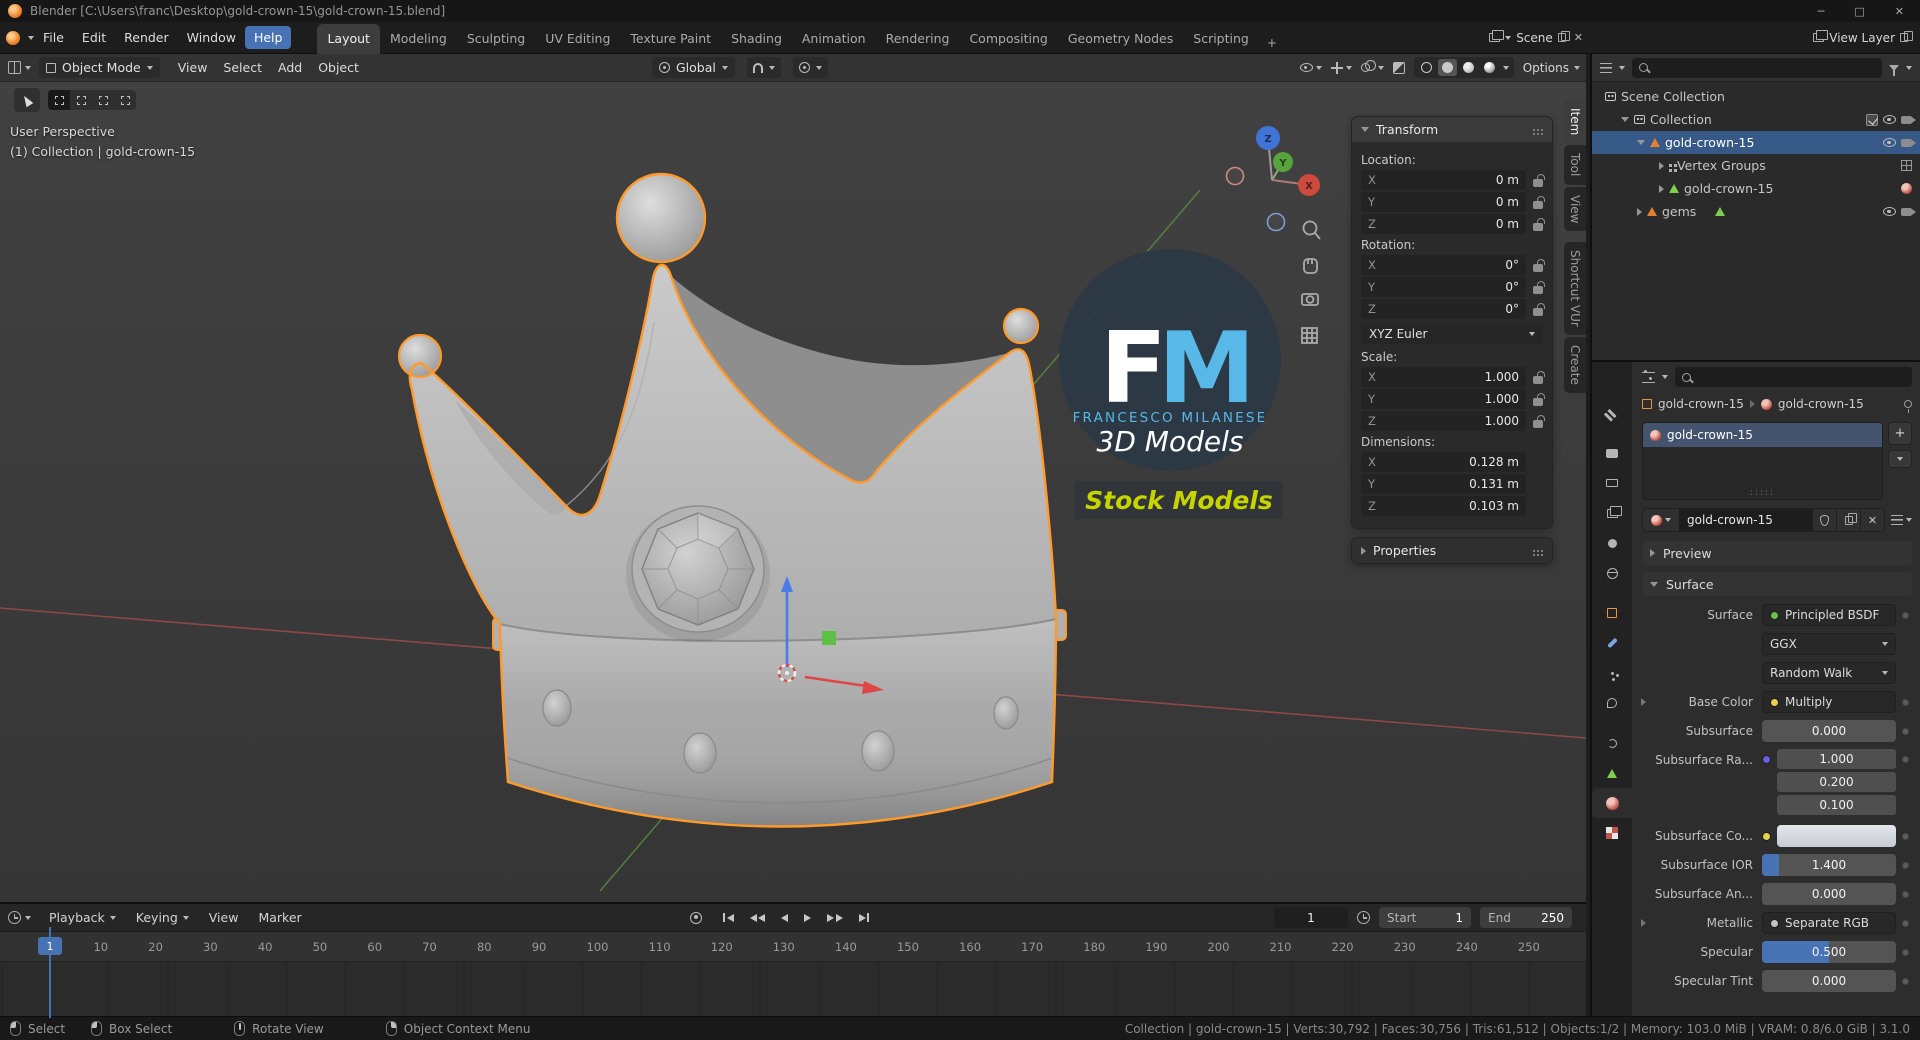 This screenshot has height=1040, width=1920. Describe the element at coordinates (27, 100) in the screenshot. I see `select-tool-button` at that location.